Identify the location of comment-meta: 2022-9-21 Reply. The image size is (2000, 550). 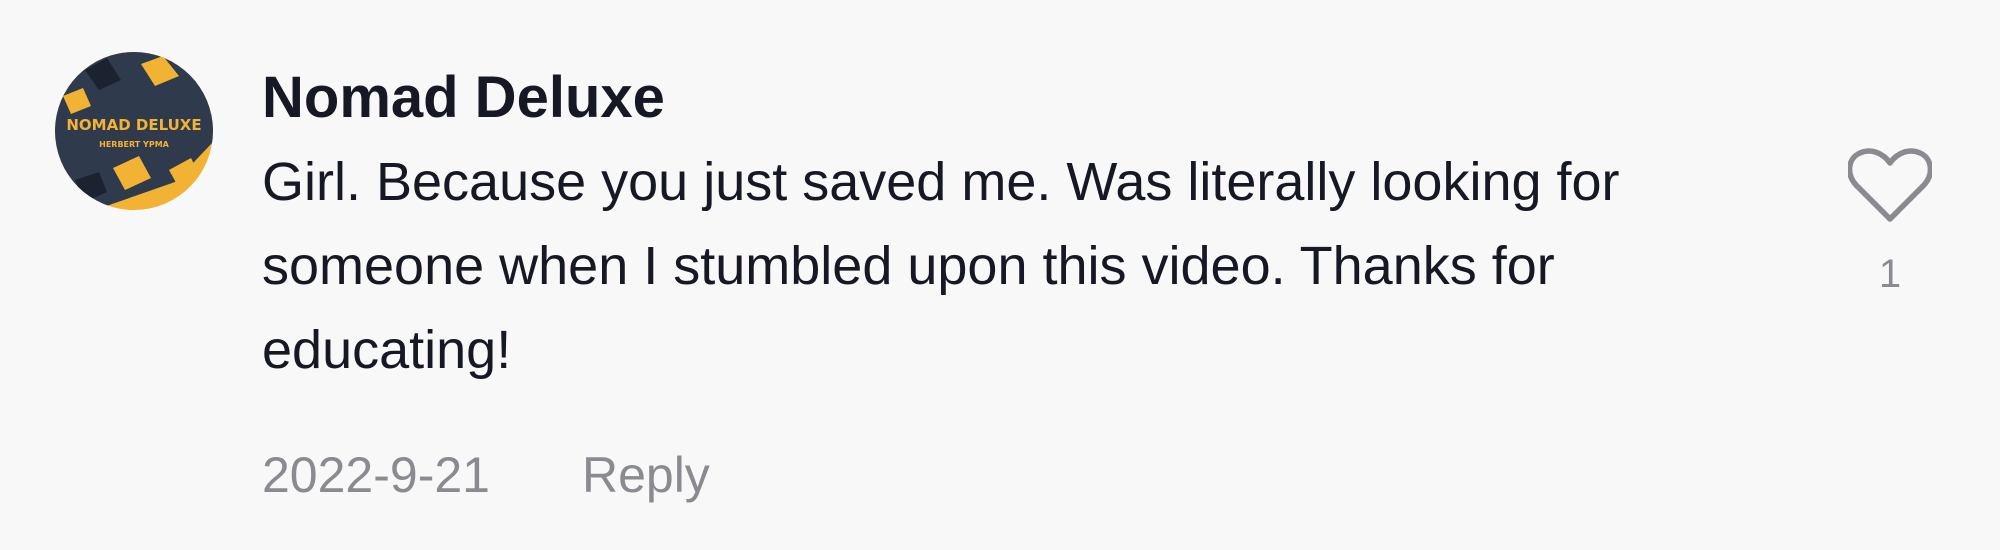
(486, 475).